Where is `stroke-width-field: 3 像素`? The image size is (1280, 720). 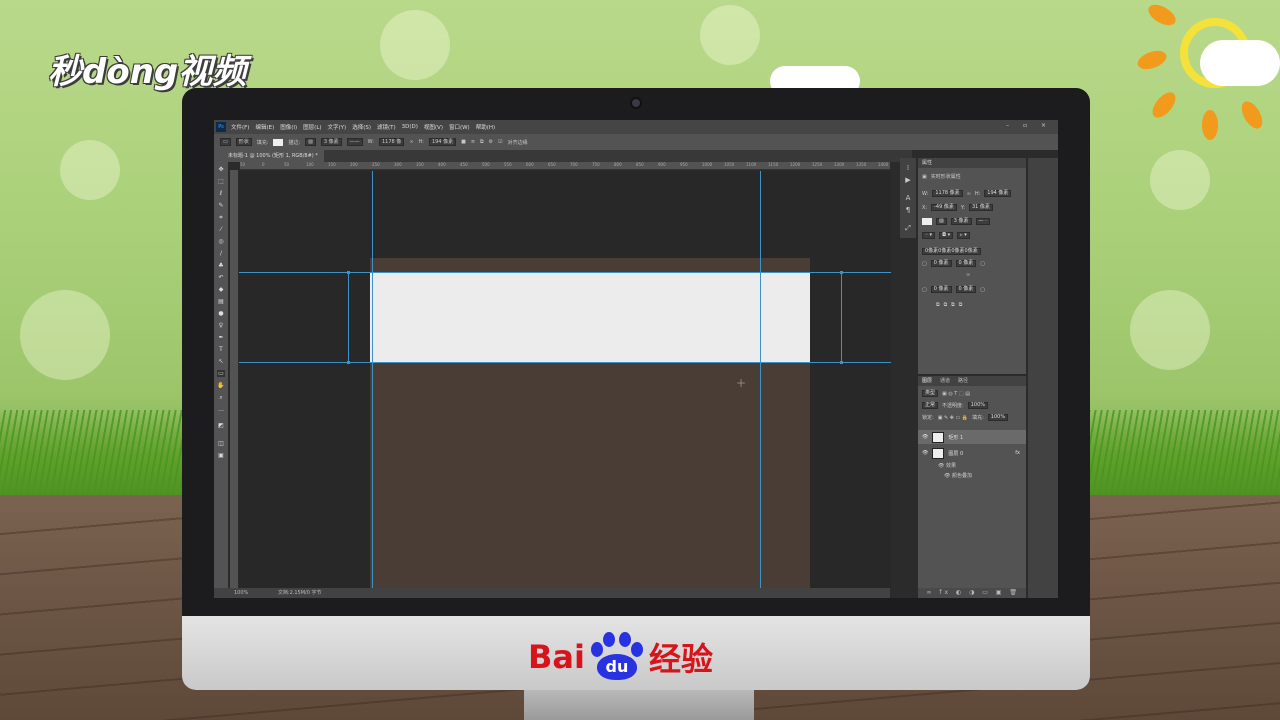
stroke-width-field: 3 像素 is located at coordinates (331, 142).